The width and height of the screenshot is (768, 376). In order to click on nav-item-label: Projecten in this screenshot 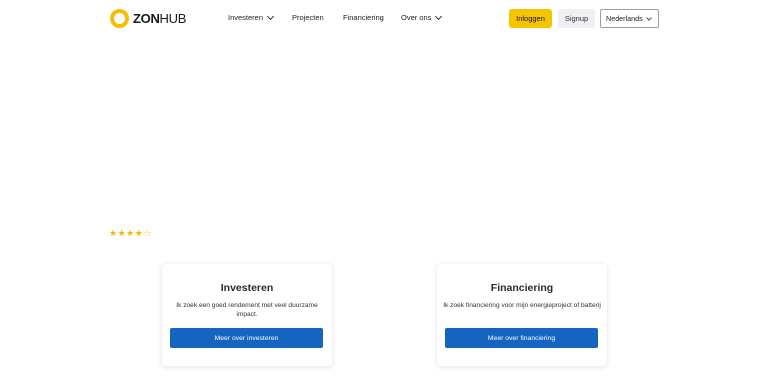, I will do `click(308, 17)`.